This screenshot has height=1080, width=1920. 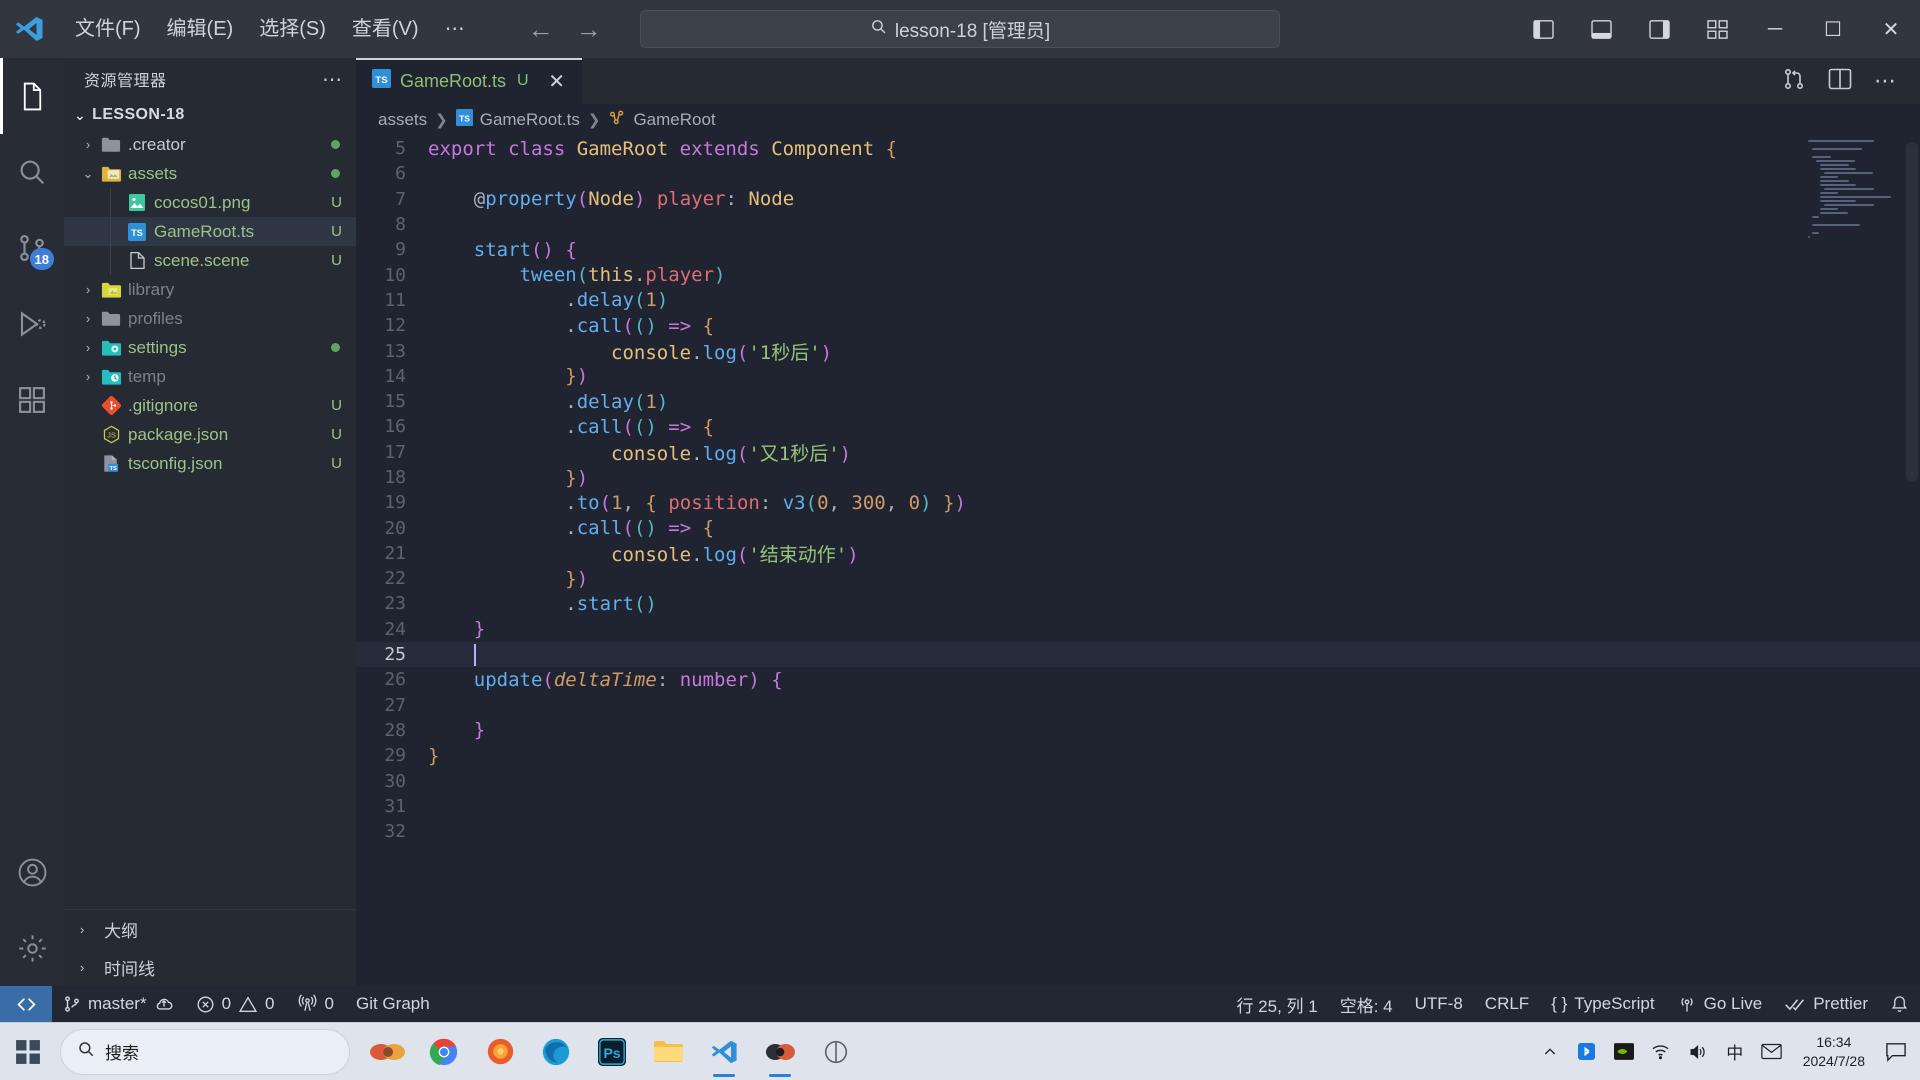 What do you see at coordinates (1138, 603) in the screenshot?
I see `code-line: 23 .start()` at bounding box center [1138, 603].